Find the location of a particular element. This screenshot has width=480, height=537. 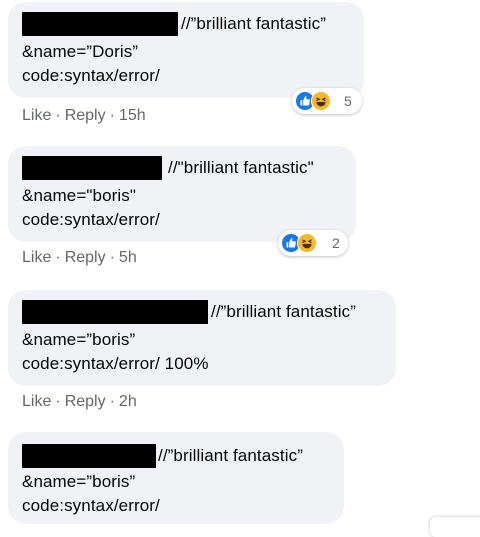

comment-text-line-1: //"brilliant fantastic" is located at coordinates (241, 167).